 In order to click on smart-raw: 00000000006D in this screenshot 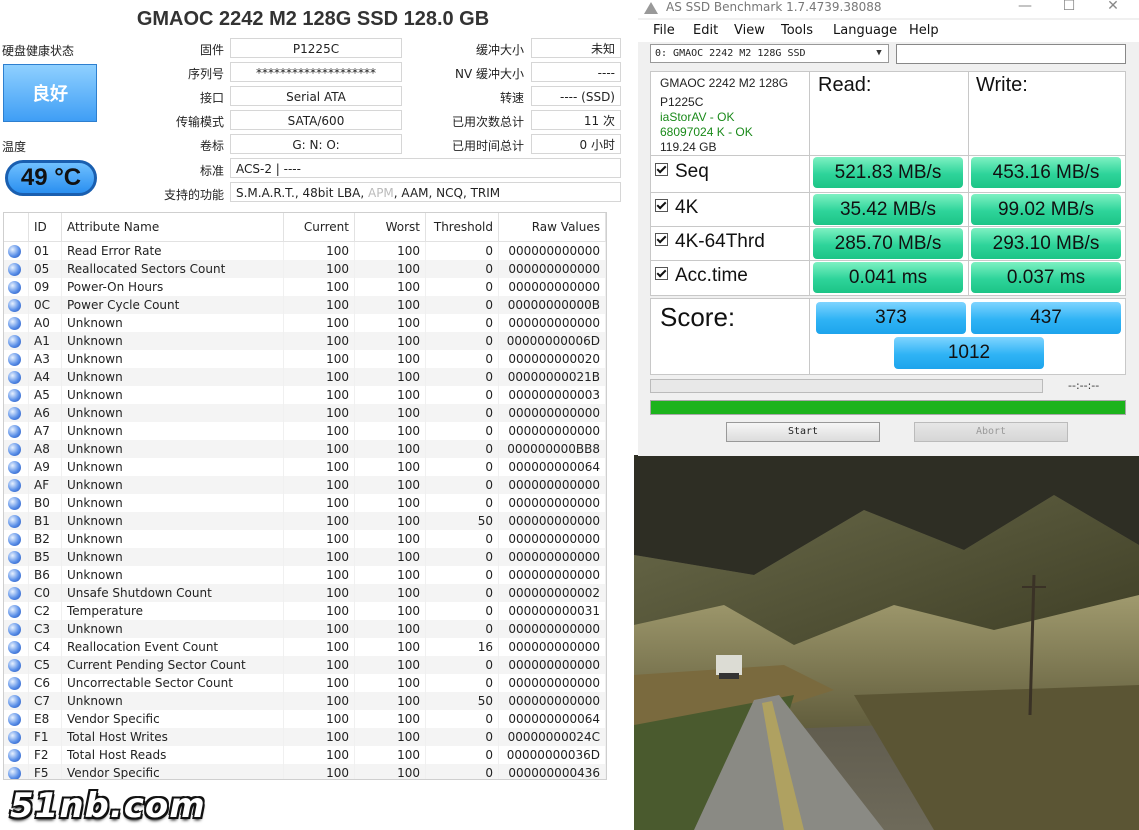, I will do `click(552, 341)`.